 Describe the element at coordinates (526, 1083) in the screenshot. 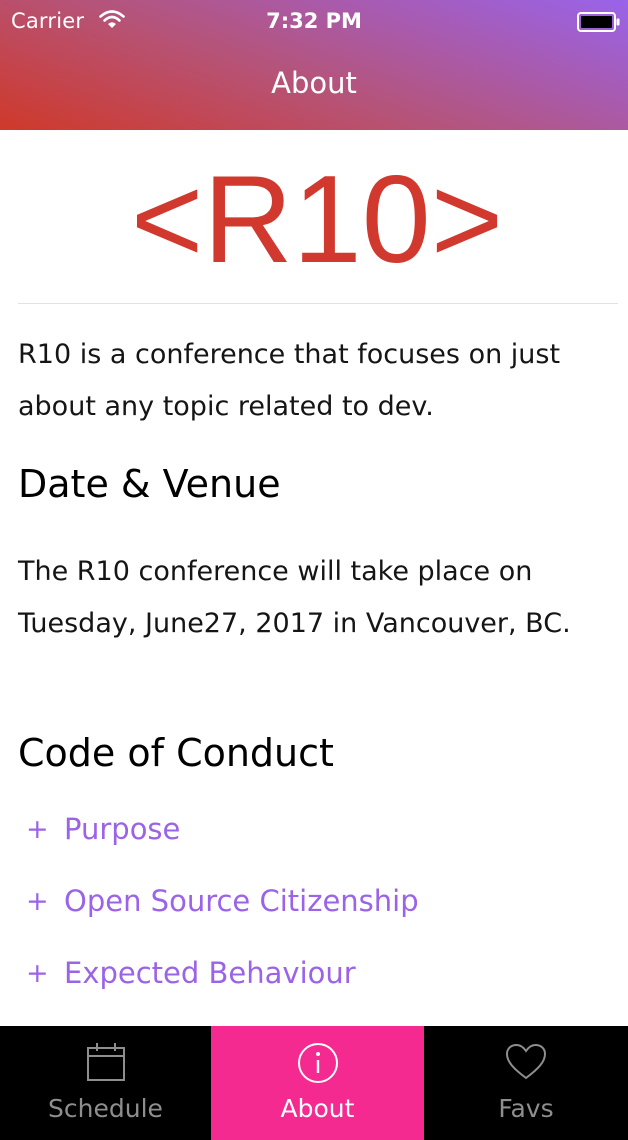

I see `tab-favs: Favs` at that location.